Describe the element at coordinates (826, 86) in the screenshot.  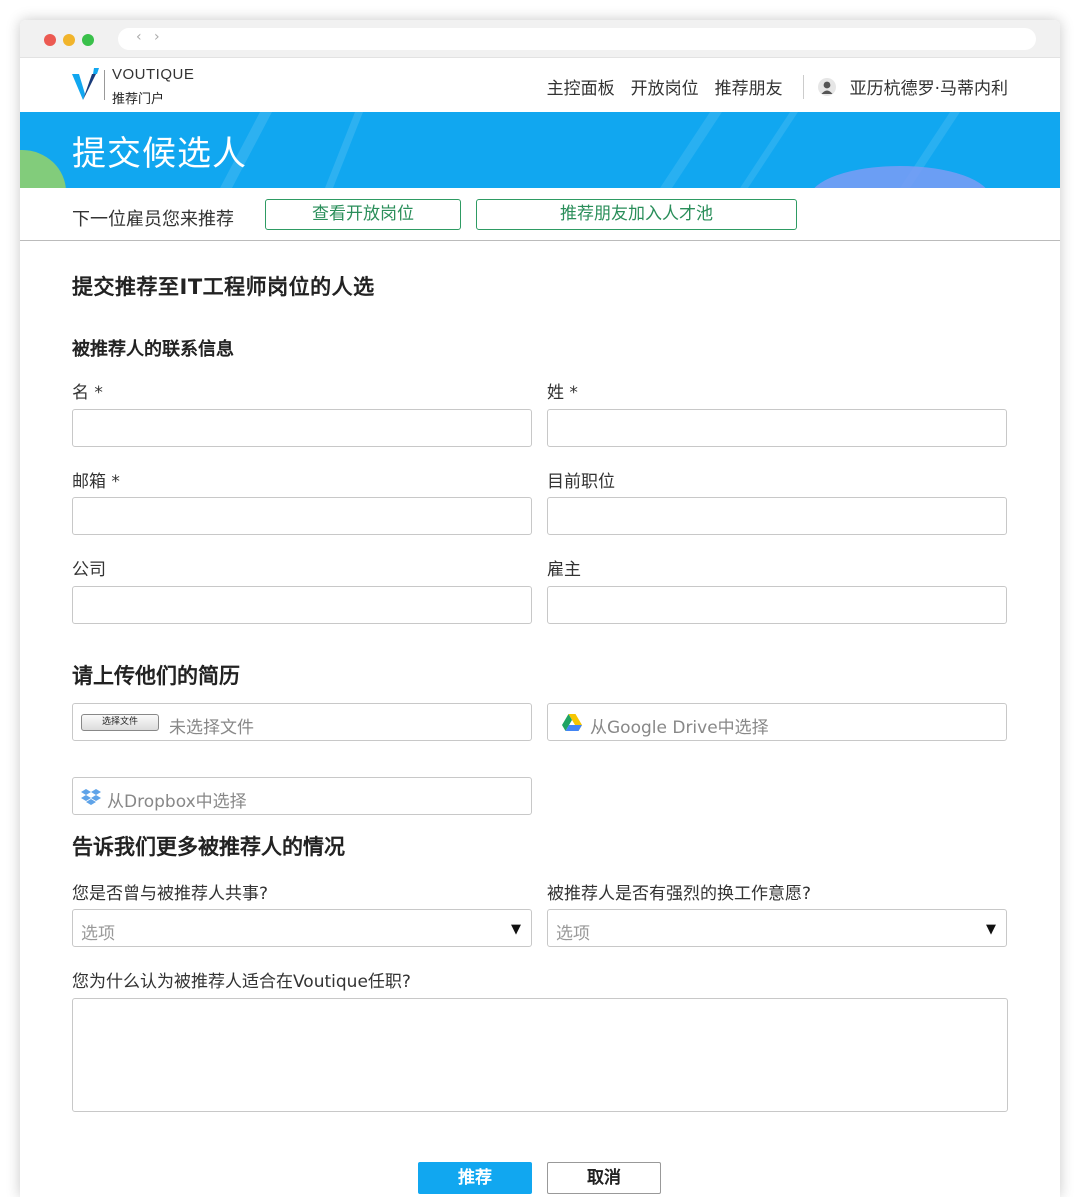
I see `user-avatar-icon` at that location.